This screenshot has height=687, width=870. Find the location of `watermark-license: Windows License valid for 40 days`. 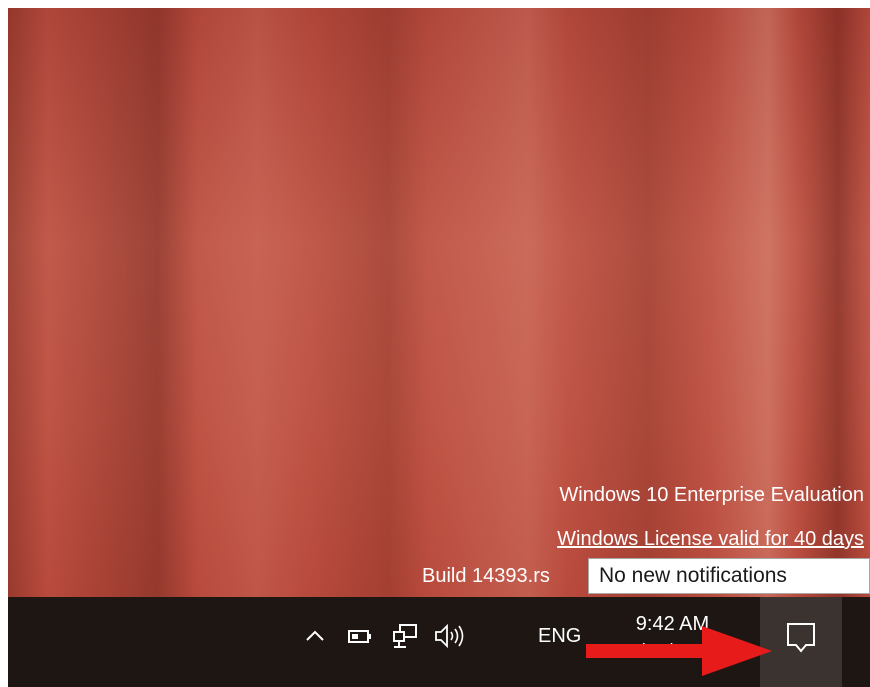

watermark-license: Windows License valid for 40 days is located at coordinates (710, 539).